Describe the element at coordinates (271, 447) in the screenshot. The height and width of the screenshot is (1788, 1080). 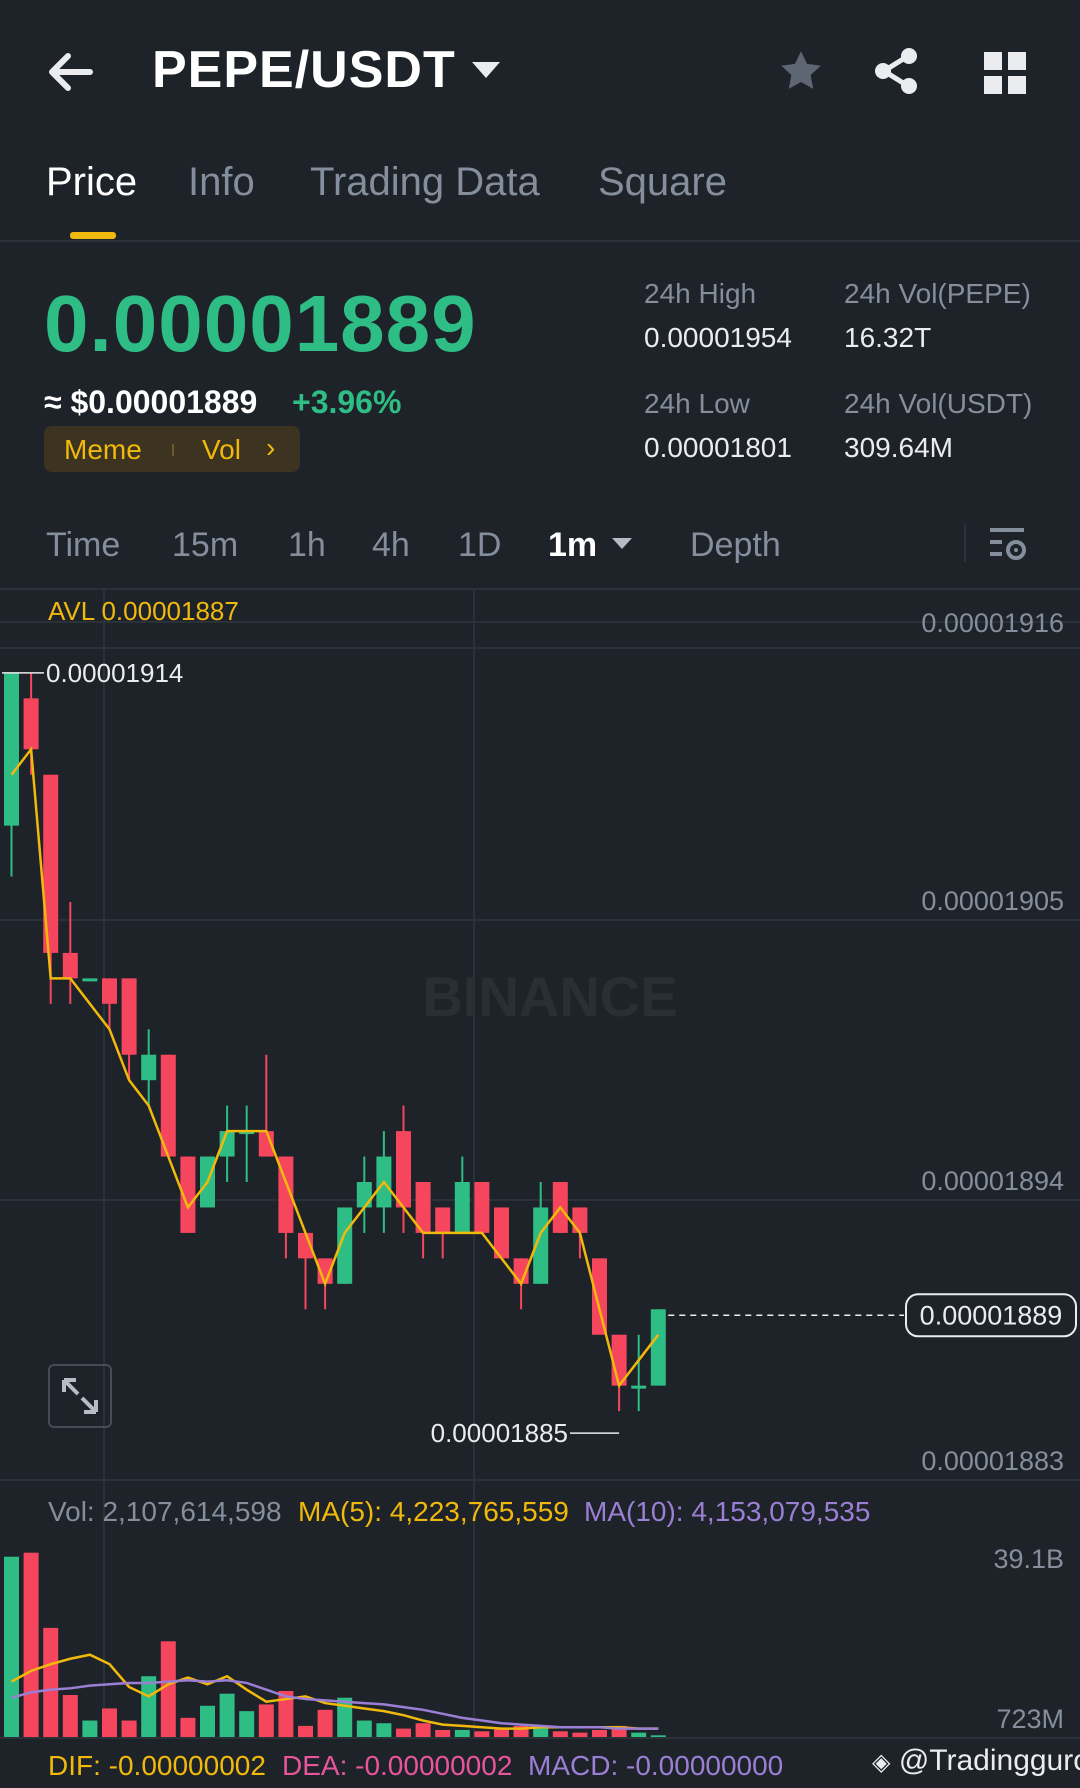
I see `chevron-right-icon: ›` at that location.